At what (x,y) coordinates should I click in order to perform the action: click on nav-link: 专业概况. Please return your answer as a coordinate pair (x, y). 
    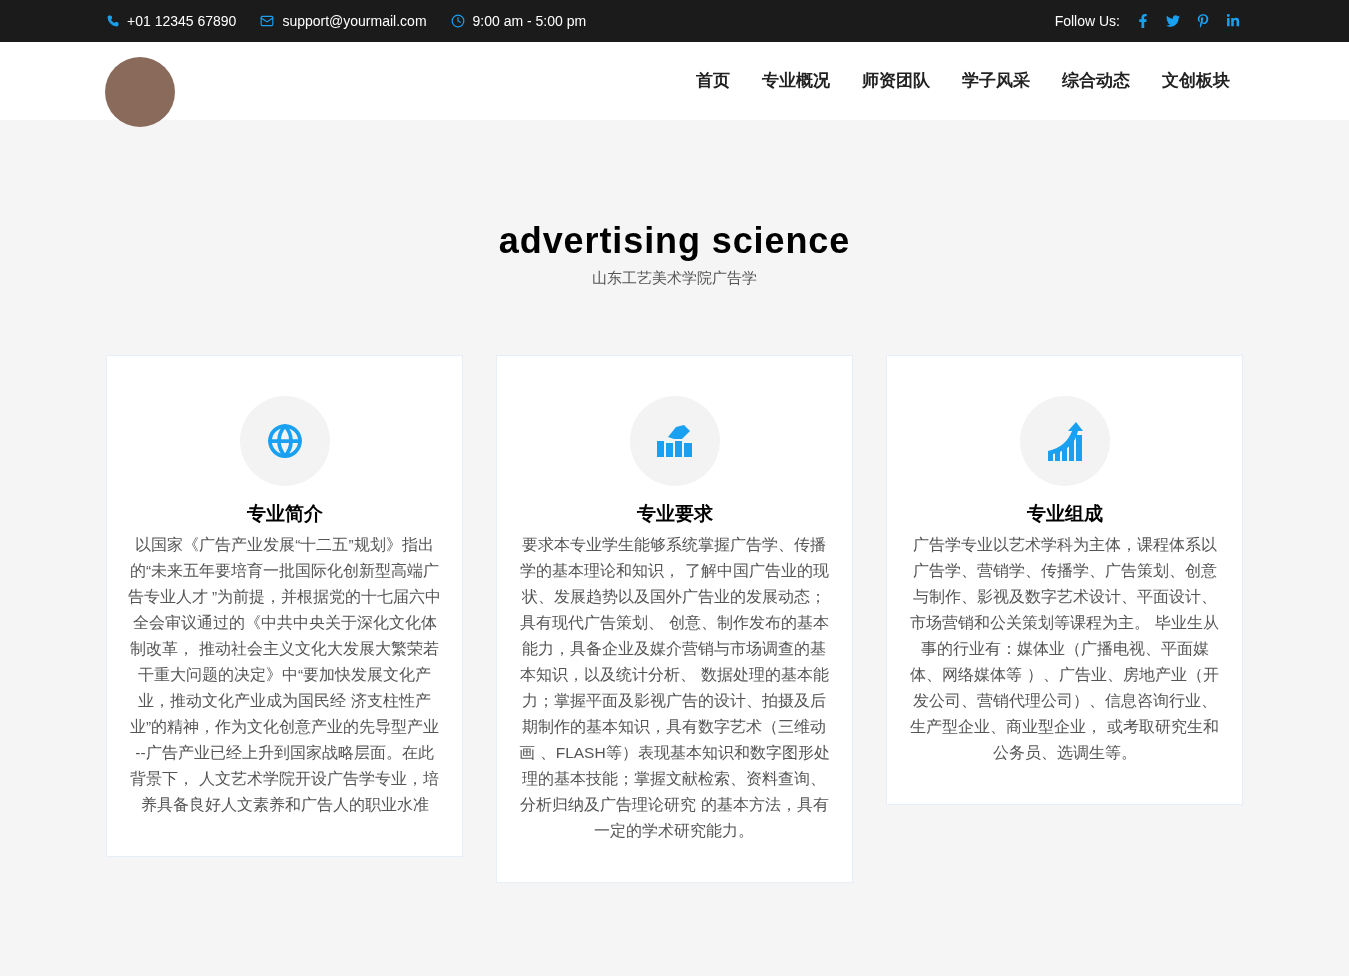
    Looking at the image, I should click on (796, 81).